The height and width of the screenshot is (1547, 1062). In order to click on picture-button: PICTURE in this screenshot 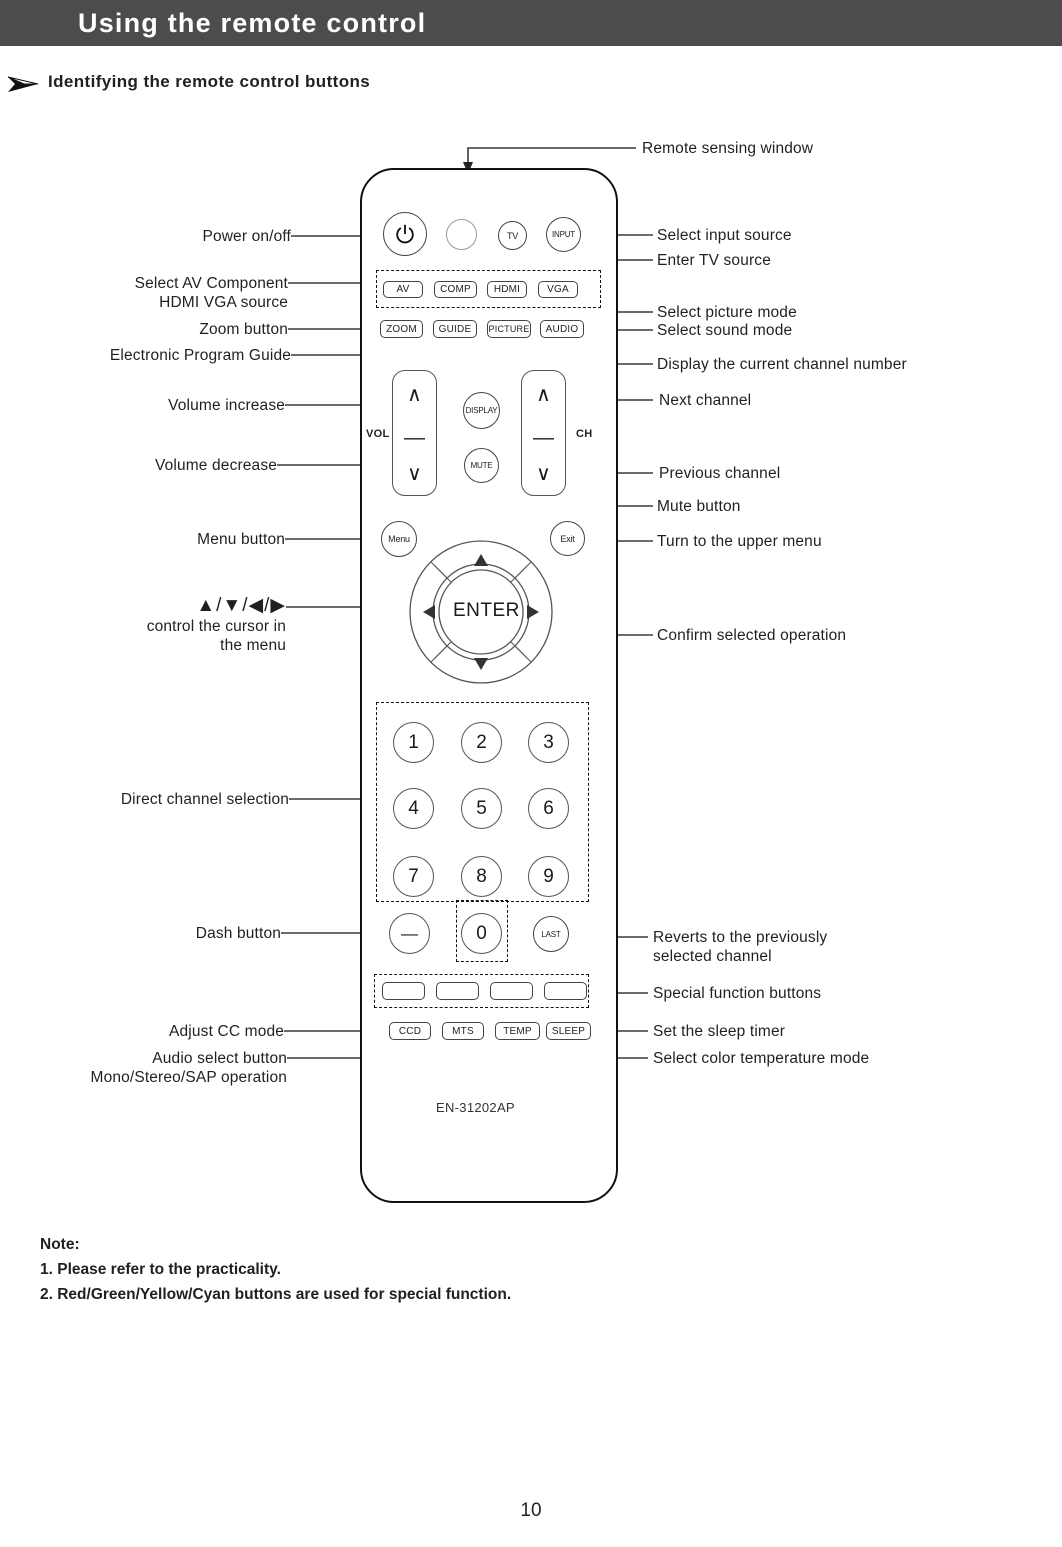, I will do `click(509, 329)`.